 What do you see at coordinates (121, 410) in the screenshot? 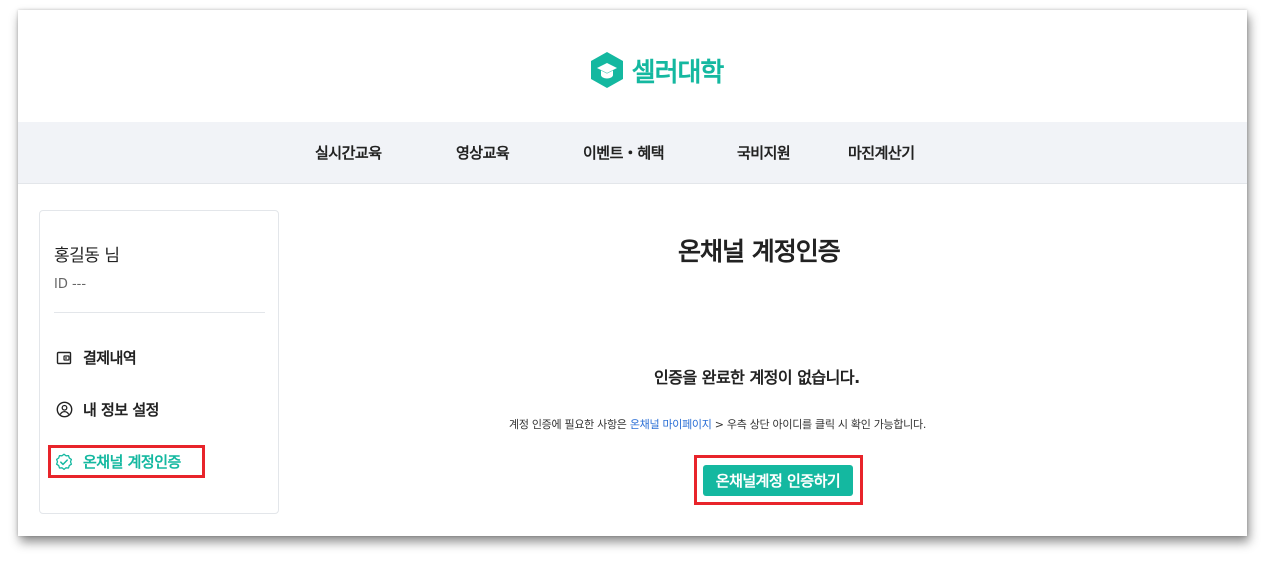
I see `sidebar-item-label: 내 정보 설정` at bounding box center [121, 410].